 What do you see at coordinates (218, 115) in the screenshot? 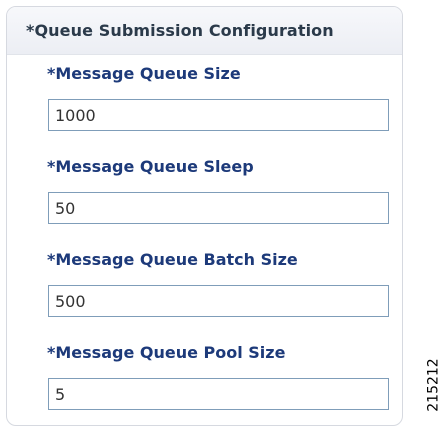
I see `message-queue-size-input` at bounding box center [218, 115].